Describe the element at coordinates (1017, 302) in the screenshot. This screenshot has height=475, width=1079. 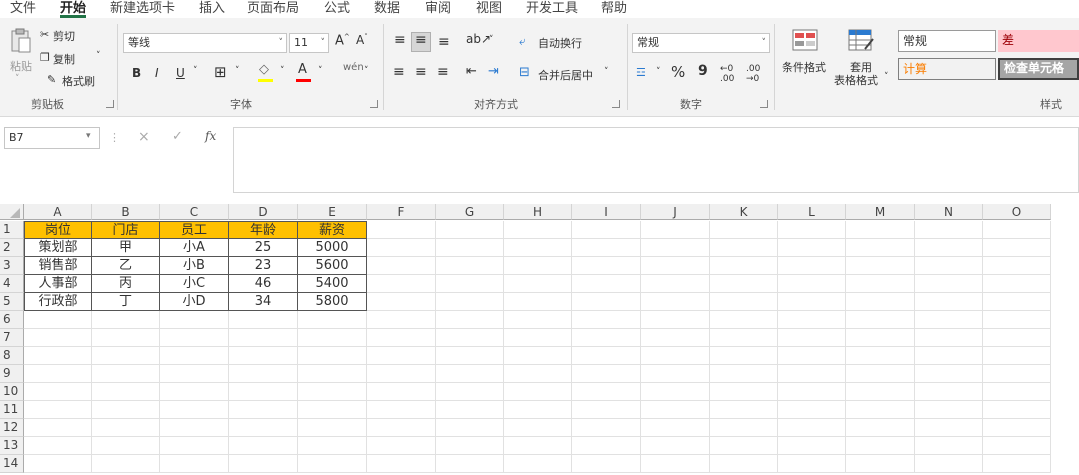
I see `cell-o5` at that location.